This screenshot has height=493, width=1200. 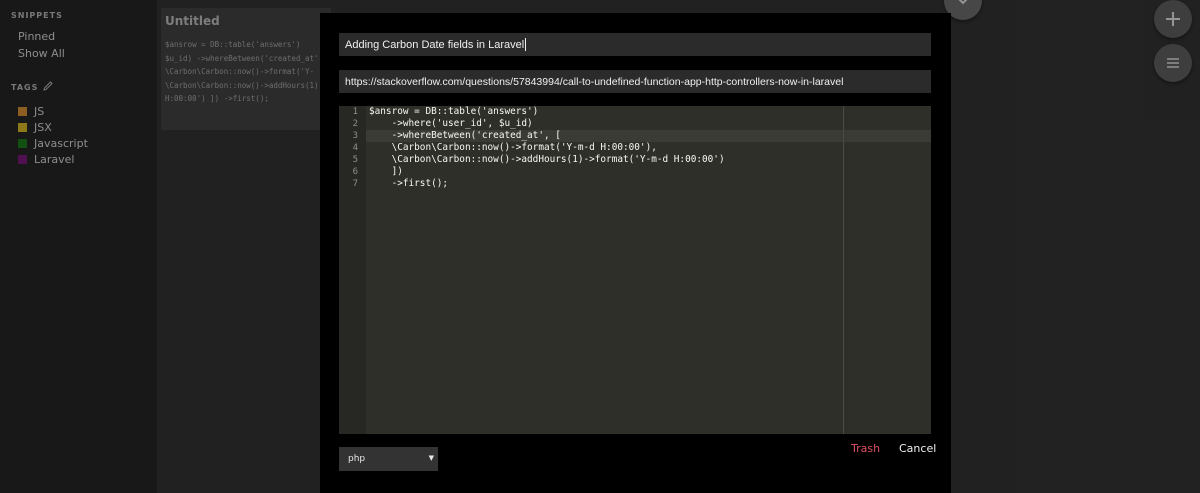 I want to click on dropdown-arrow-icon: ▼, so click(x=431, y=458).